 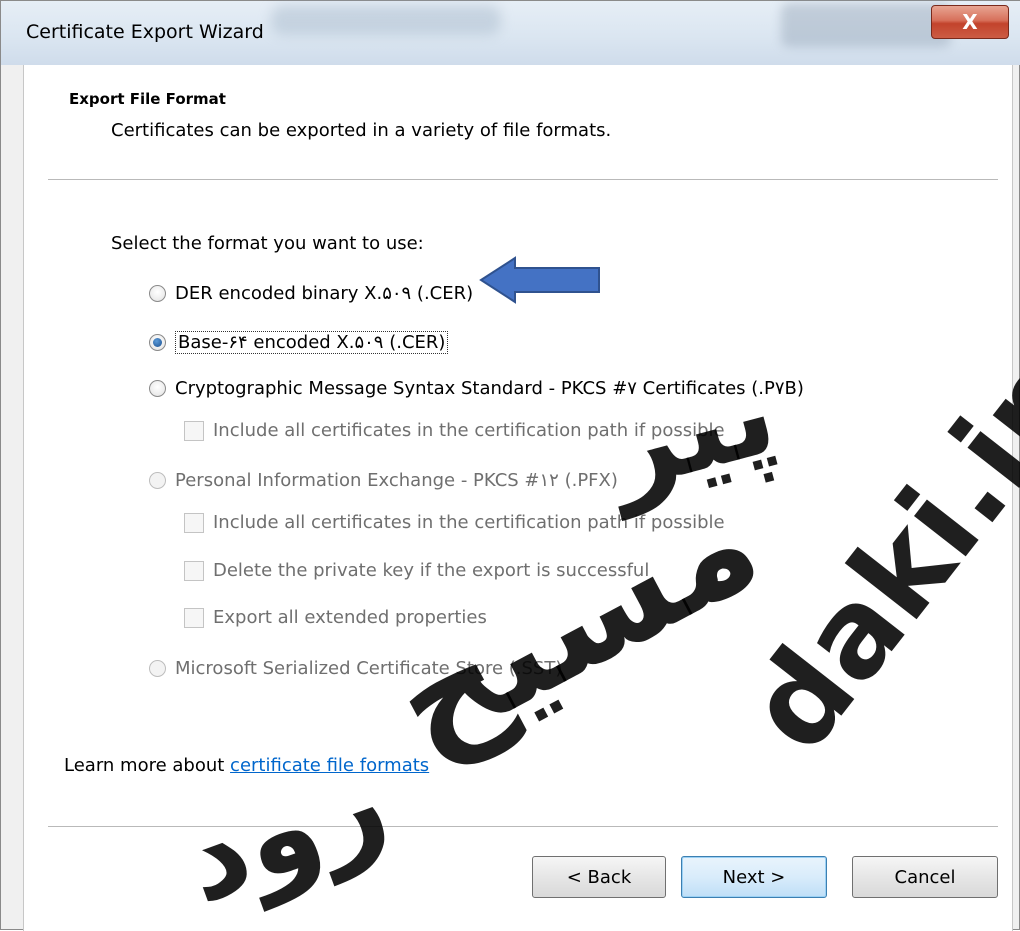 I want to click on radio-base64-encoded: Base-۶۴ encoded X.۵۰۹ (.CER), so click(x=299, y=342).